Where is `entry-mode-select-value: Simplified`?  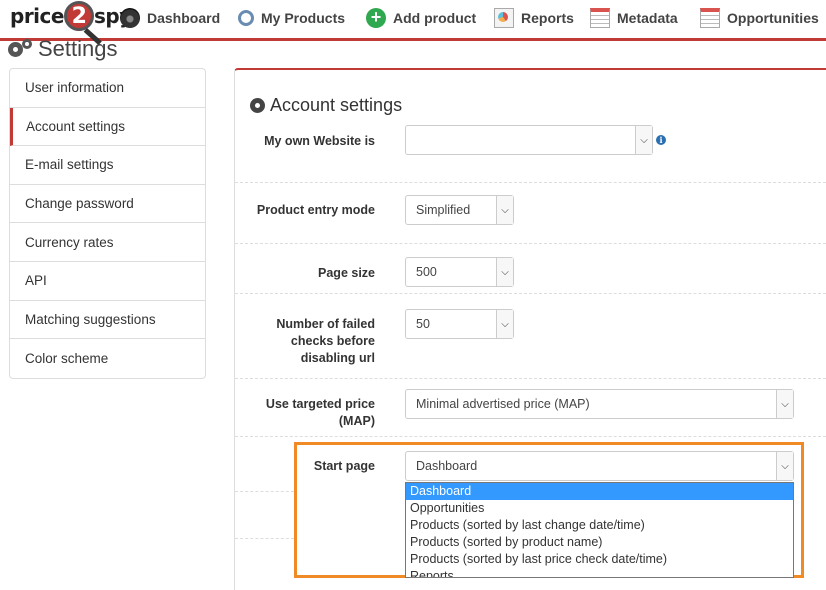
entry-mode-select-value: Simplified is located at coordinates (443, 210).